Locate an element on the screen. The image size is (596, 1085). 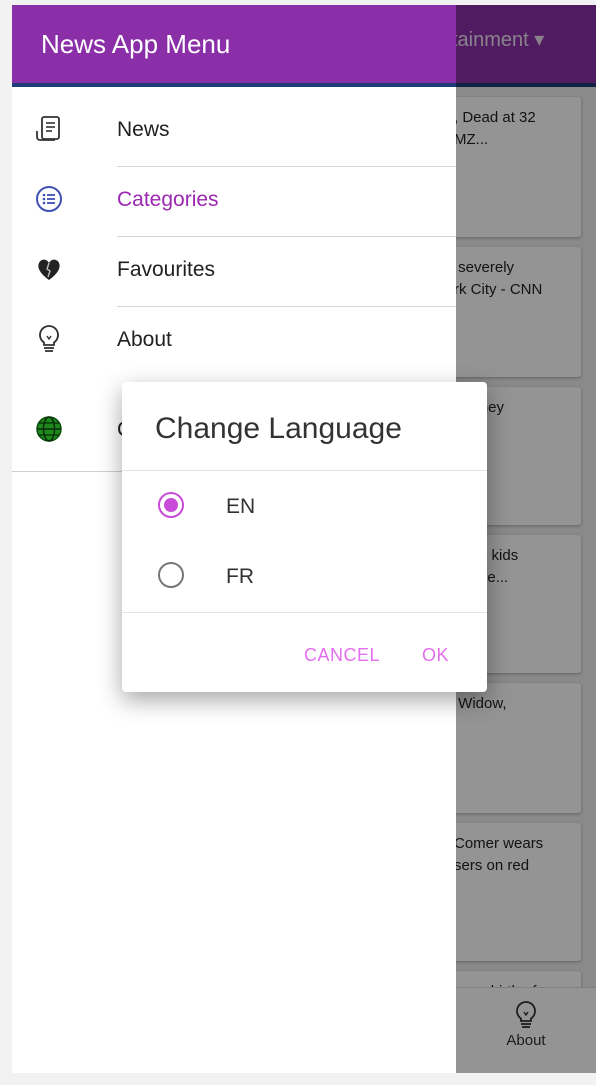
drawer-header: News App Menu is located at coordinates (234, 44).